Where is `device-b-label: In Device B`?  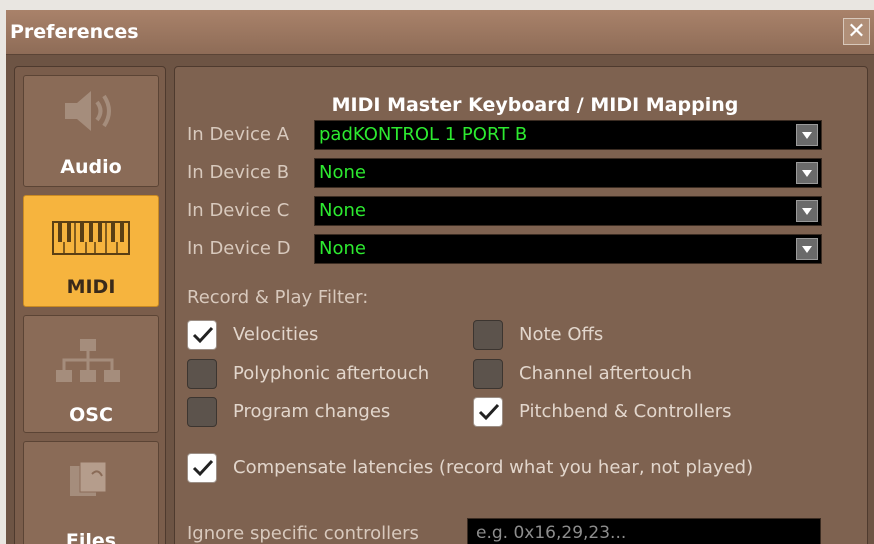 device-b-label: In Device B is located at coordinates (238, 172).